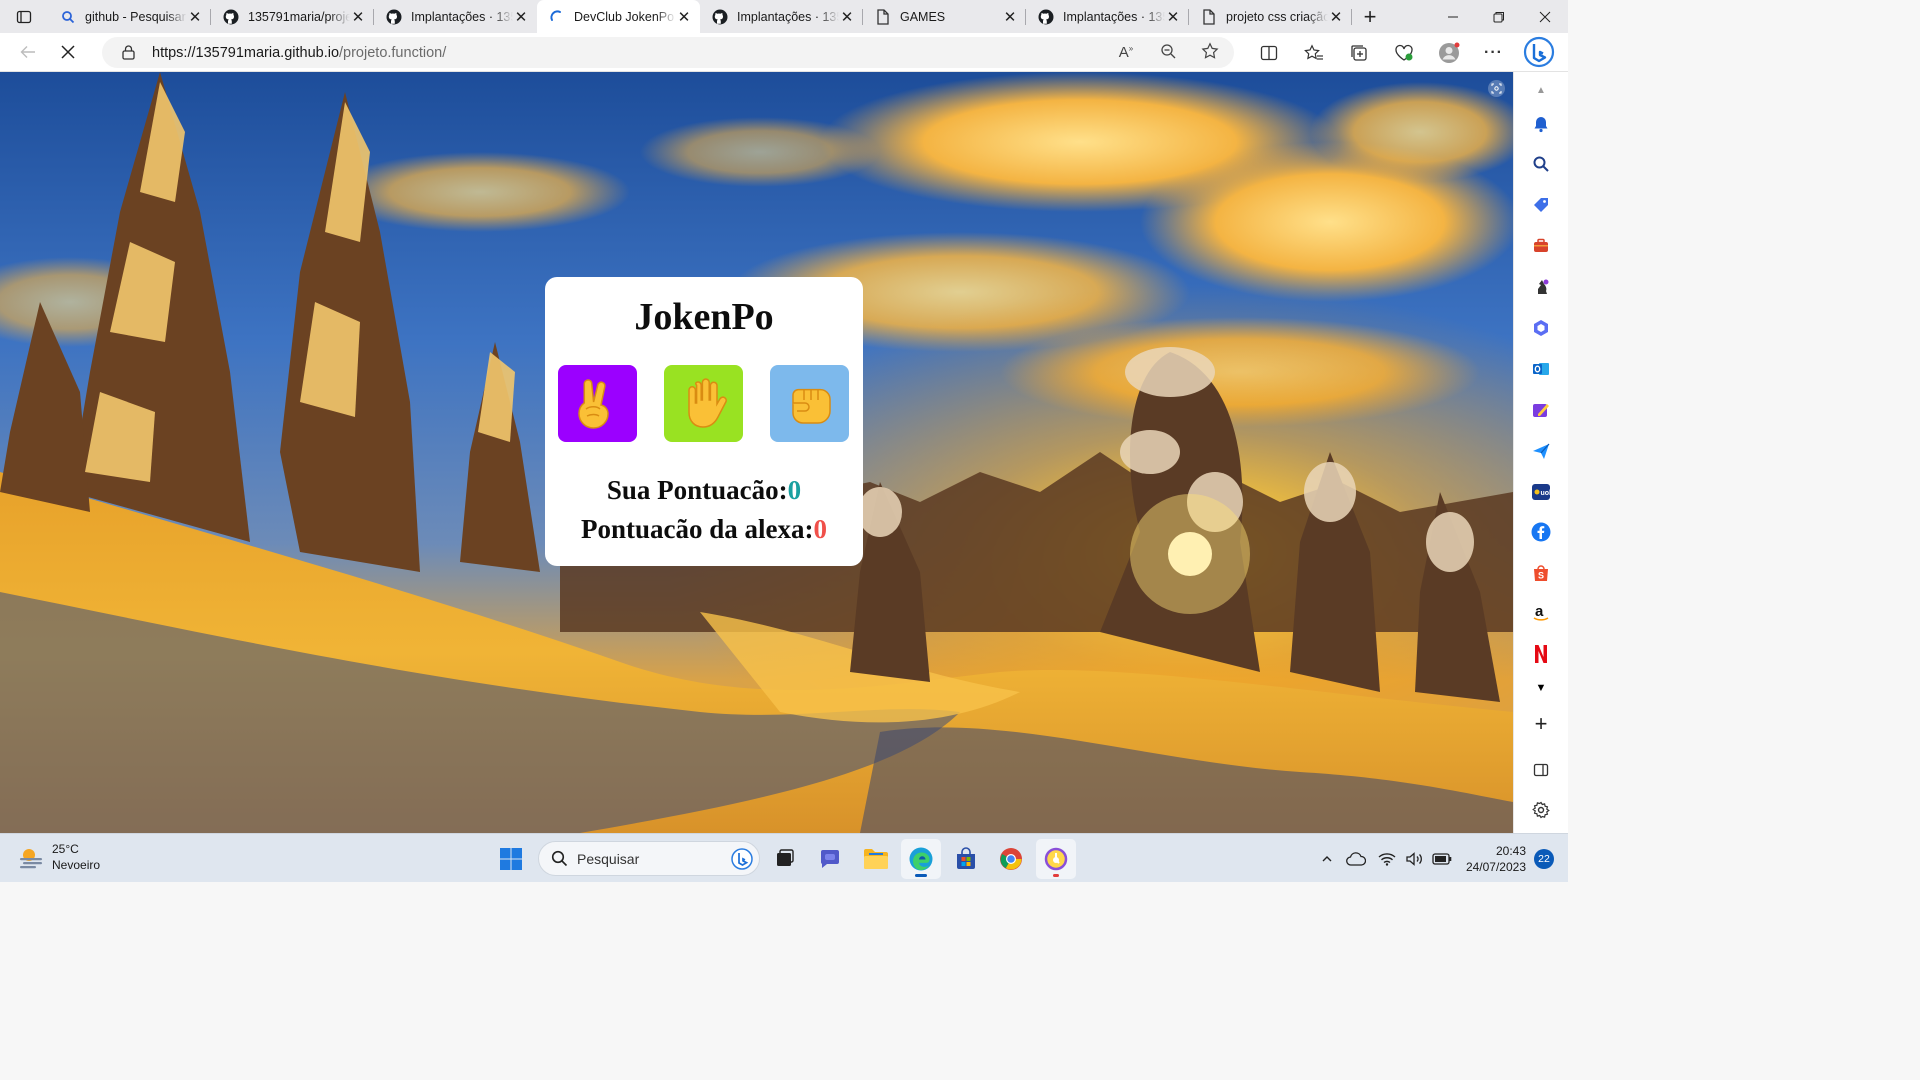  What do you see at coordinates (1541, 770) in the screenshot?
I see `hide-sidebar-icon` at bounding box center [1541, 770].